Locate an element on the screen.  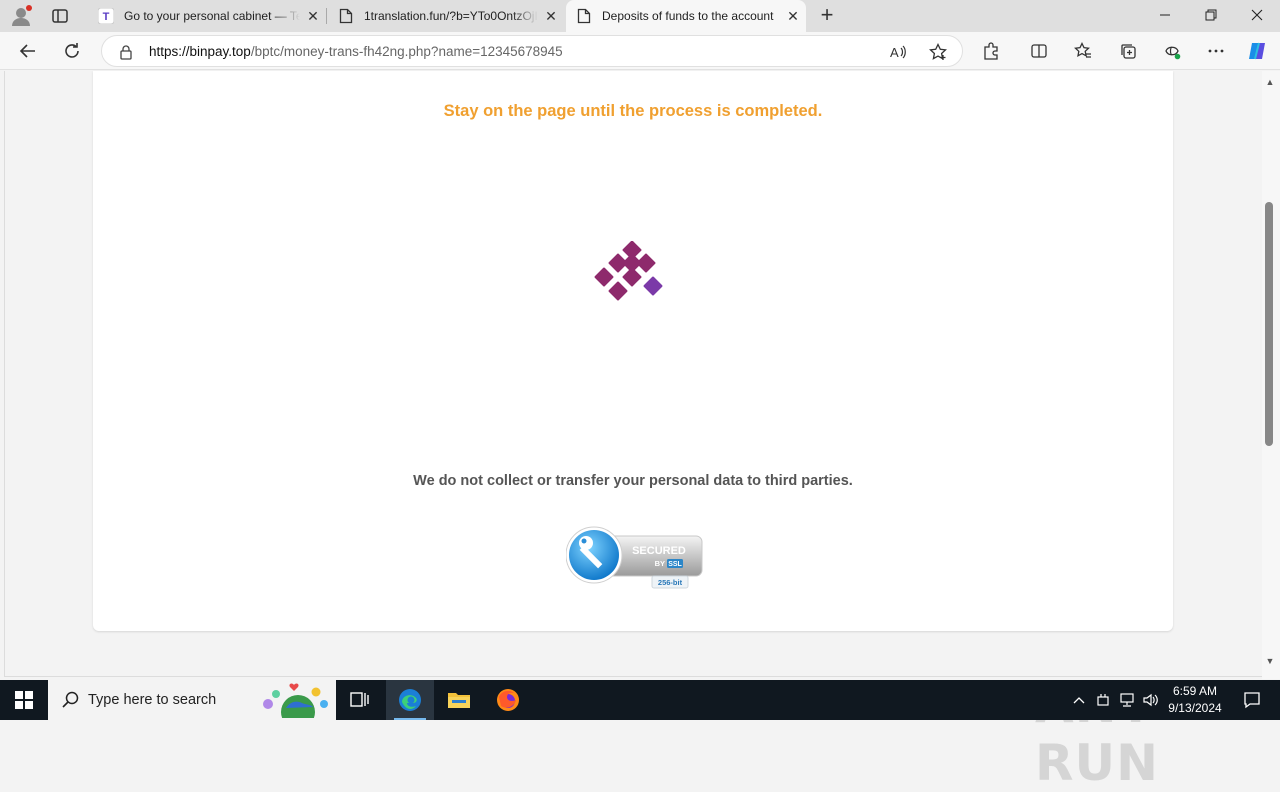
tab-personal-cabinet: T Go to your personal cabinet — Te ✕ is located at coordinates (207, 16).